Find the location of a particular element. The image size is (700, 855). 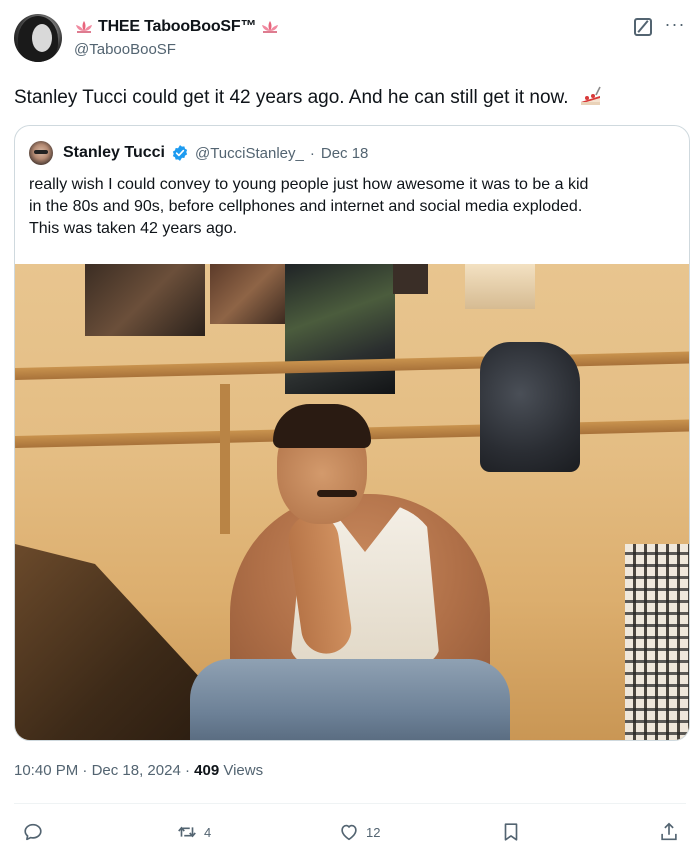

bookmark-button is located at coordinates (511, 832).